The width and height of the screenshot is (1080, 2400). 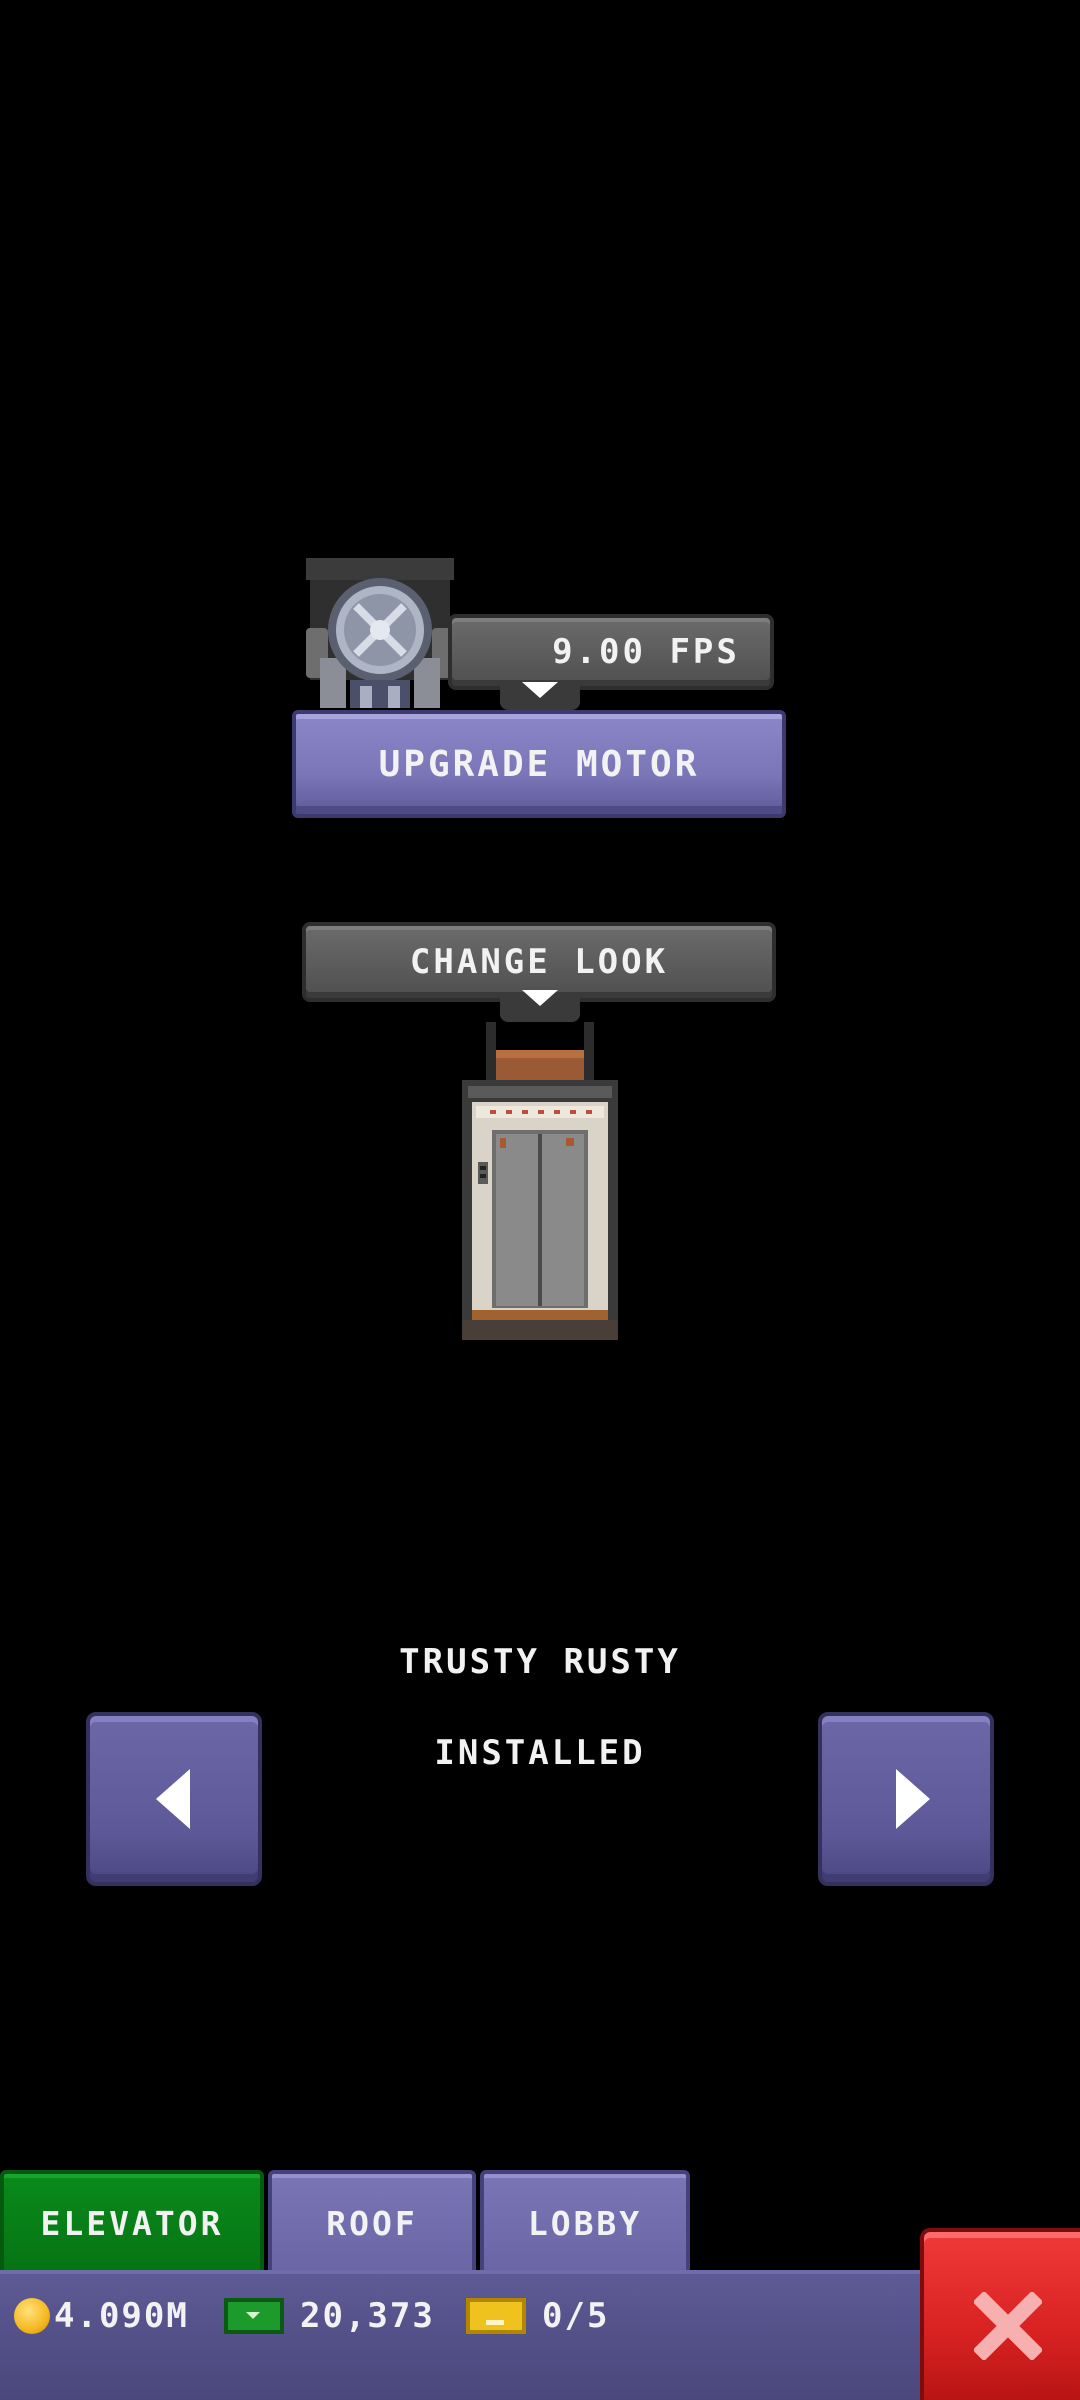 I want to click on coins-stat: 4.090M, so click(x=101, y=2316).